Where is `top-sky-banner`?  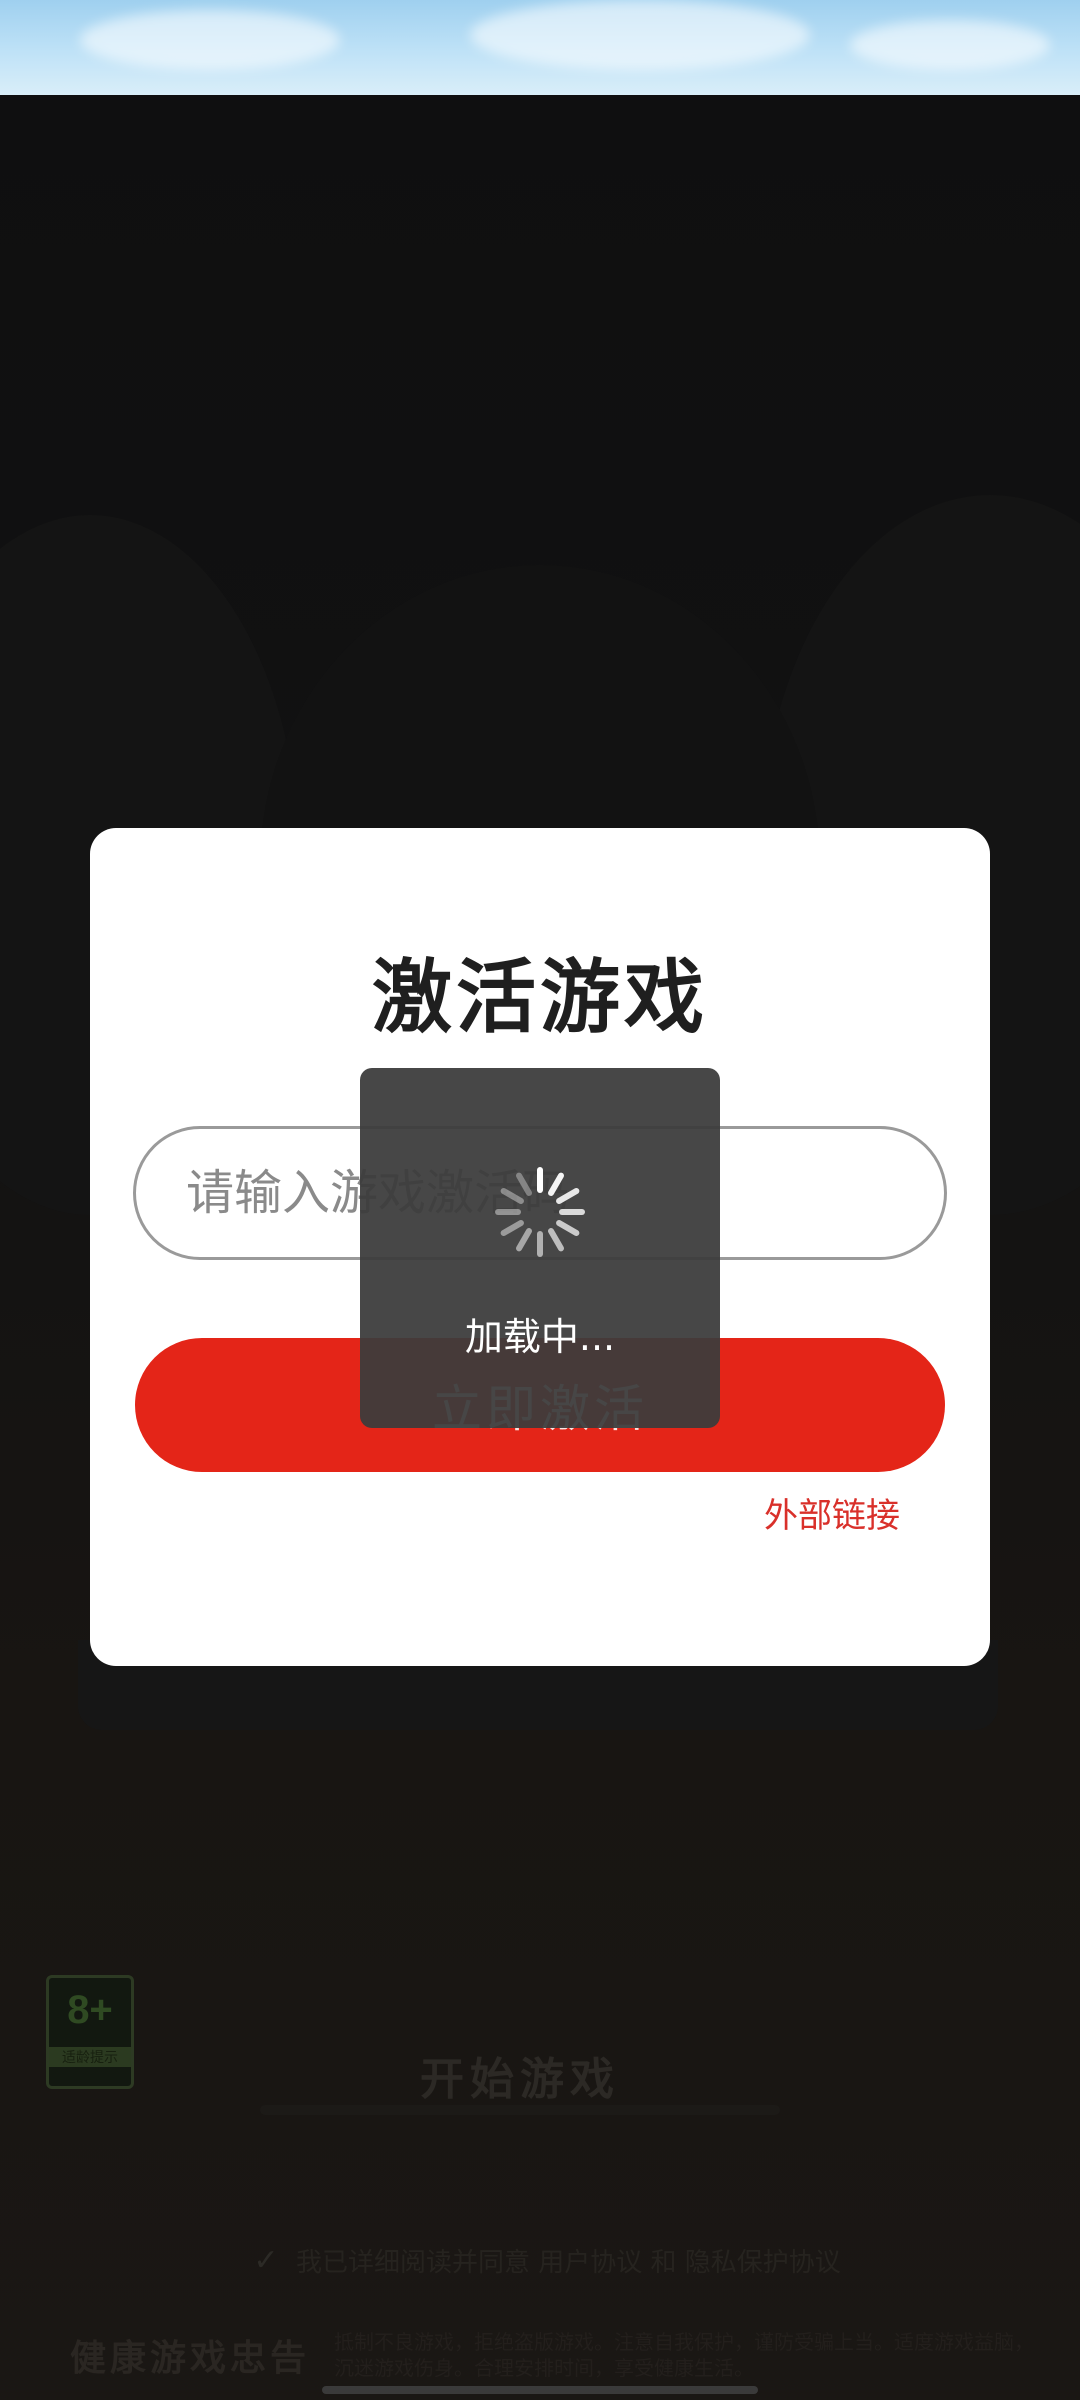 top-sky-banner is located at coordinates (540, 47).